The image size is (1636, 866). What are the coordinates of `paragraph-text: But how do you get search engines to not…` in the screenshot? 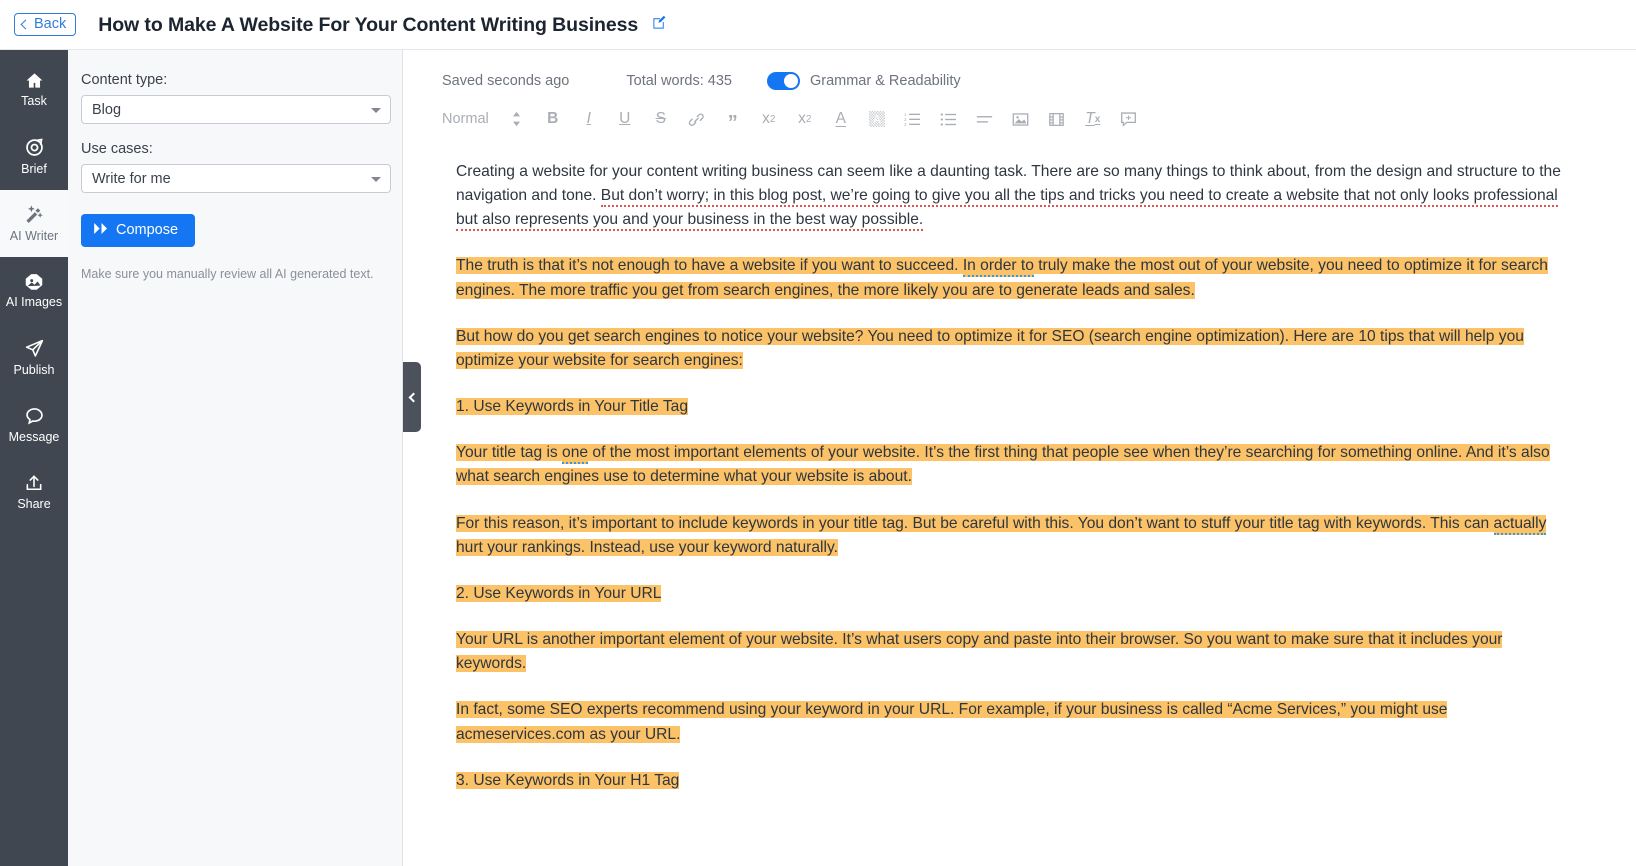 It's located at (990, 348).